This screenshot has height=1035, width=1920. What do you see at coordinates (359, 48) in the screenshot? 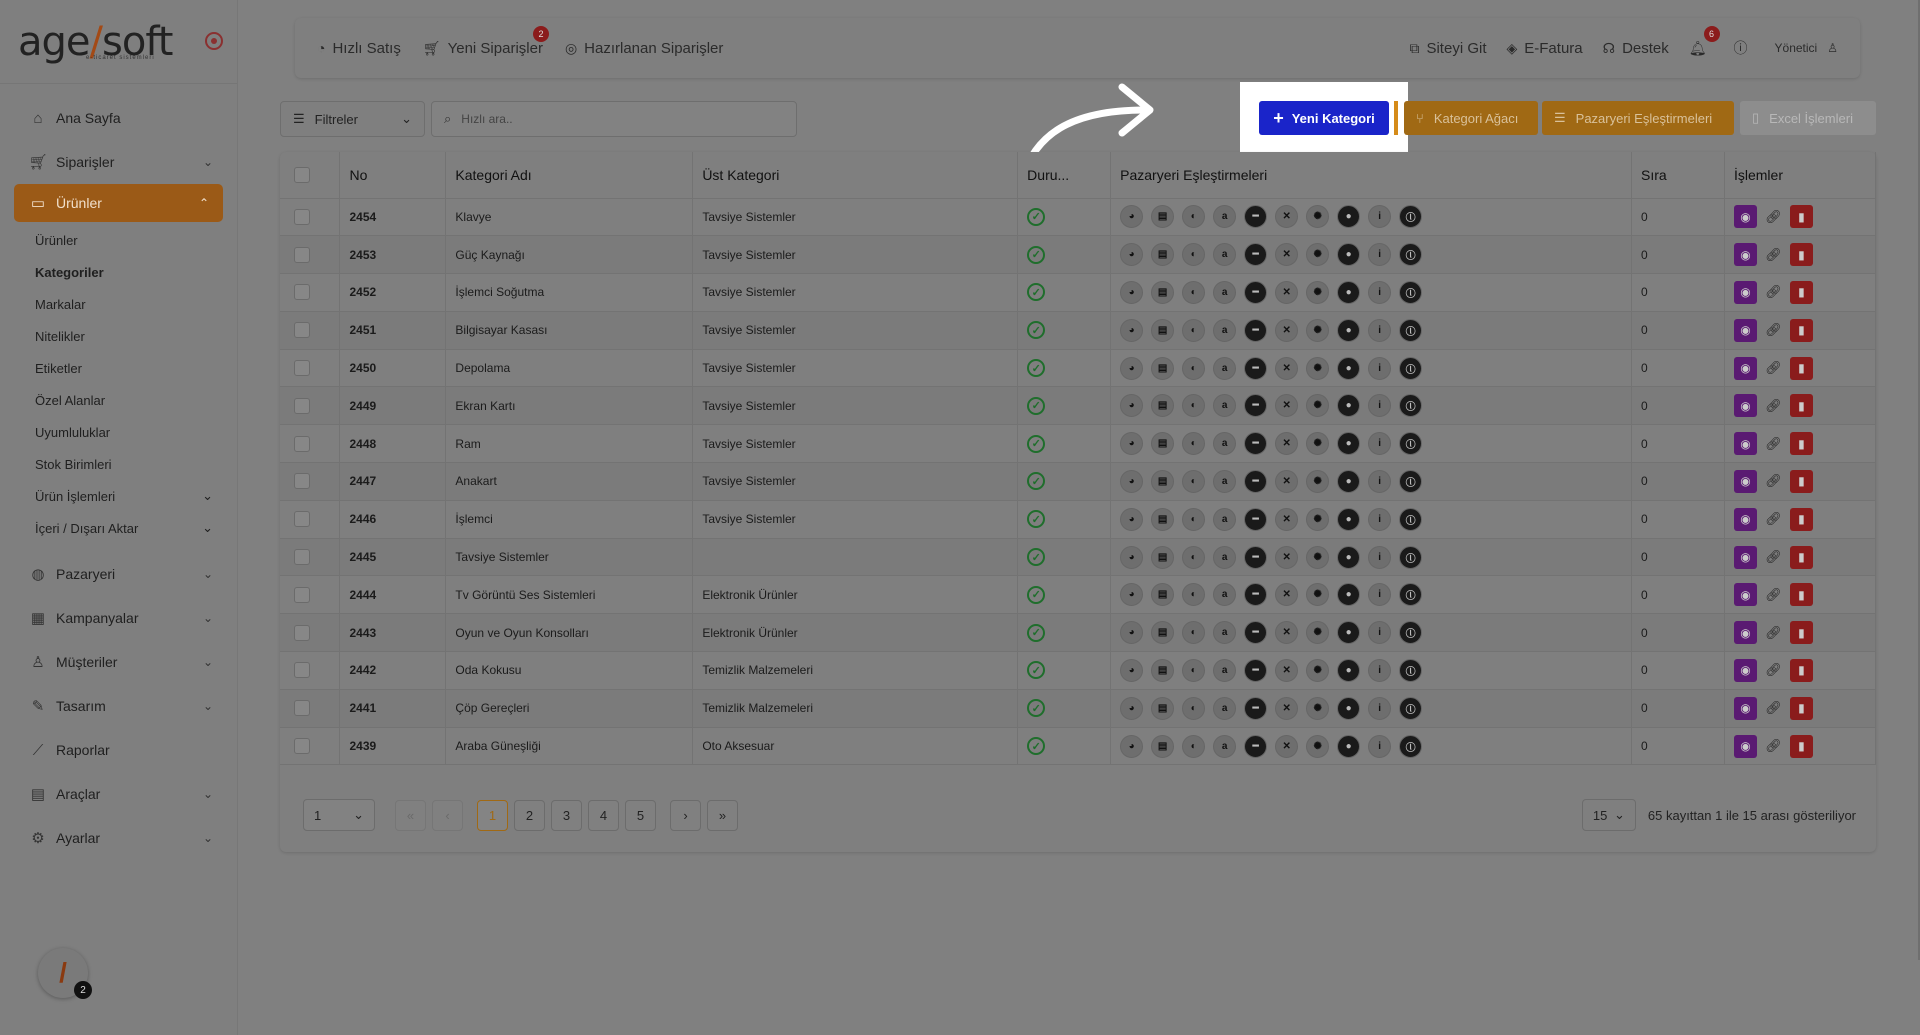
I see `quick-sale-link: ◔ Hızlı Satış` at bounding box center [359, 48].